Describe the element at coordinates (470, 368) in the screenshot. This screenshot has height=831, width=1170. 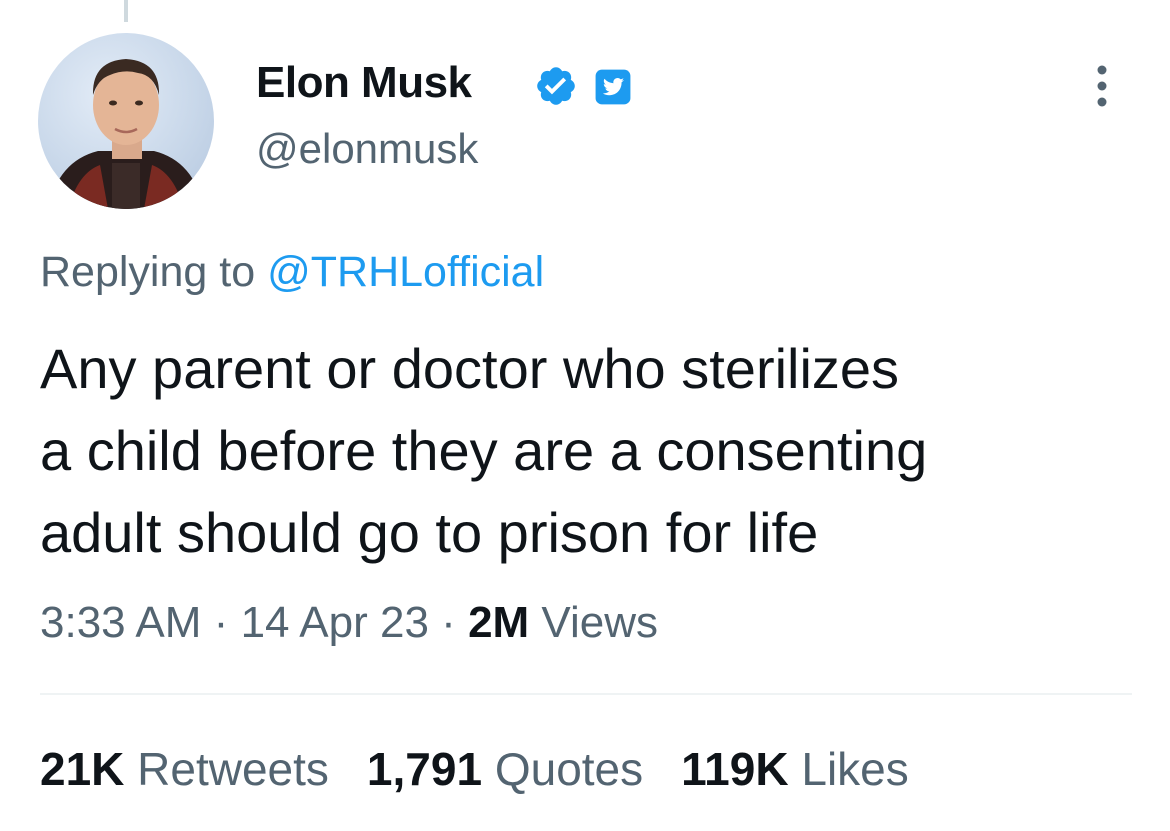
I see `tweet-text-line: Any parent or doctor who sterilizes` at that location.